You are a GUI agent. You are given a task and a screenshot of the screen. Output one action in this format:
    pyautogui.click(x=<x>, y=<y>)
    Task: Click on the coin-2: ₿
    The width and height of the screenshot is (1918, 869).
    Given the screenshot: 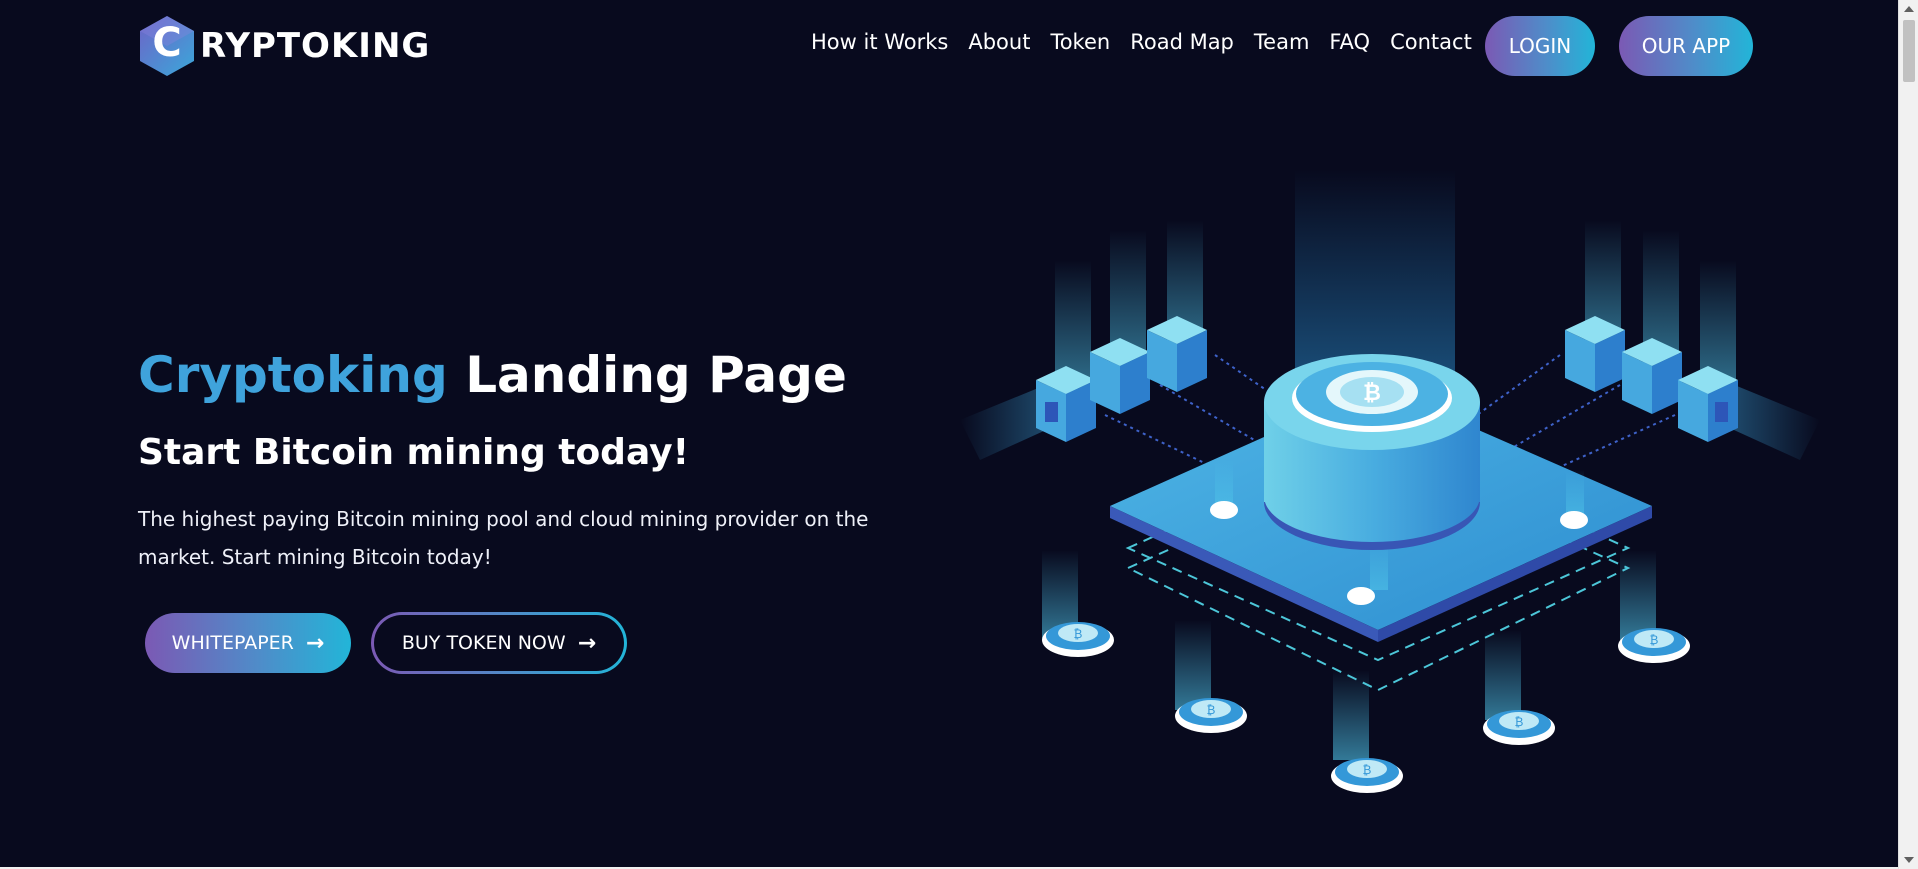 What is the action you would take?
    pyautogui.click(x=1211, y=676)
    